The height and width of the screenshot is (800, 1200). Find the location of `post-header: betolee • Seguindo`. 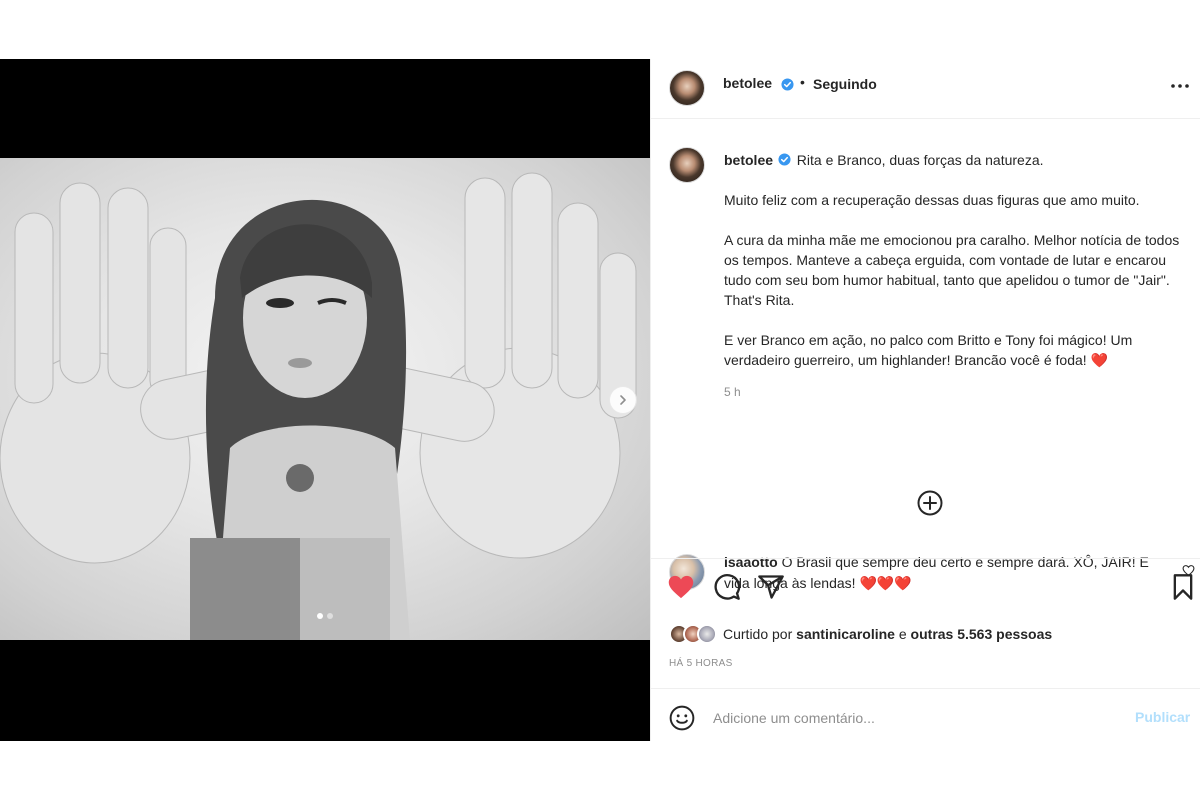

post-header: betolee • Seguindo is located at coordinates (925, 89).